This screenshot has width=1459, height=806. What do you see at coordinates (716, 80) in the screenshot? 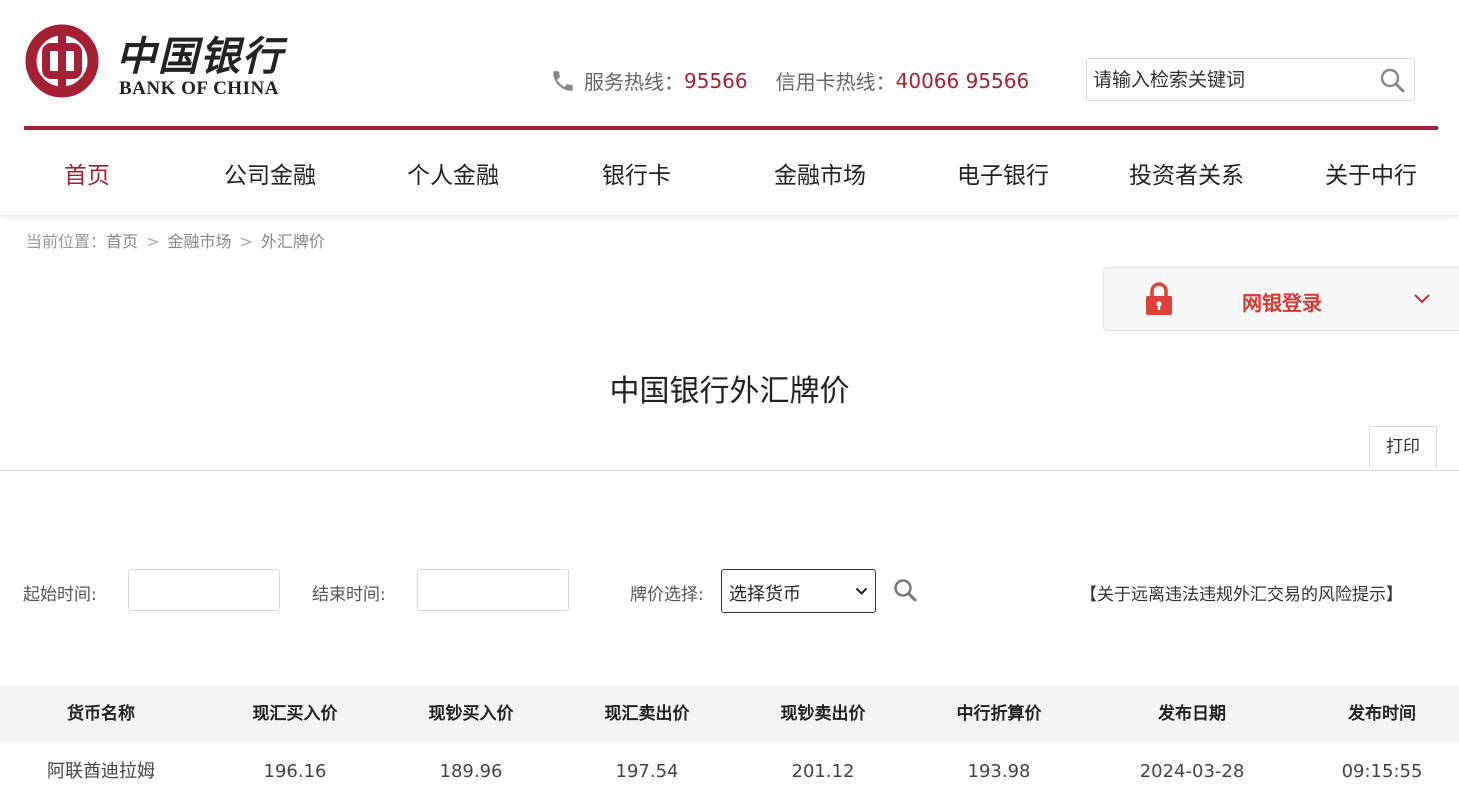
I see `service-hotline-number: 95566` at bounding box center [716, 80].